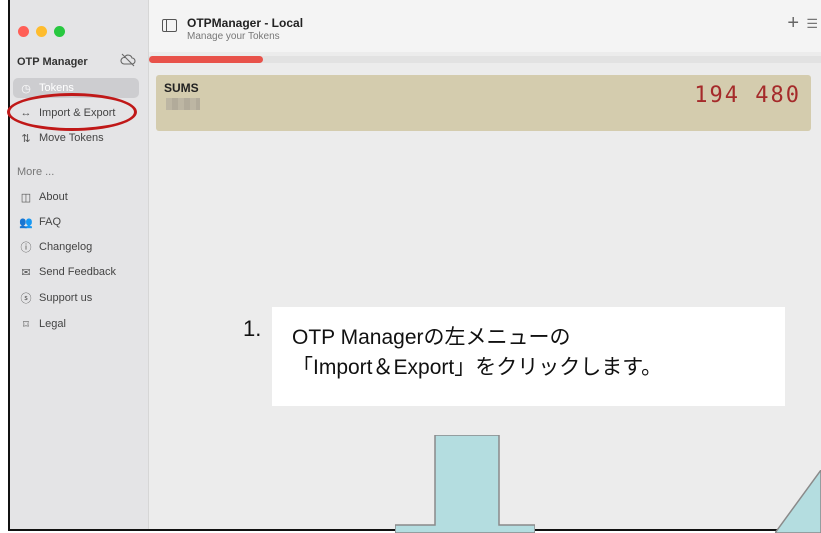  What do you see at coordinates (483, 103) in the screenshot?
I see `token-card: SUMS 194 480` at bounding box center [483, 103].